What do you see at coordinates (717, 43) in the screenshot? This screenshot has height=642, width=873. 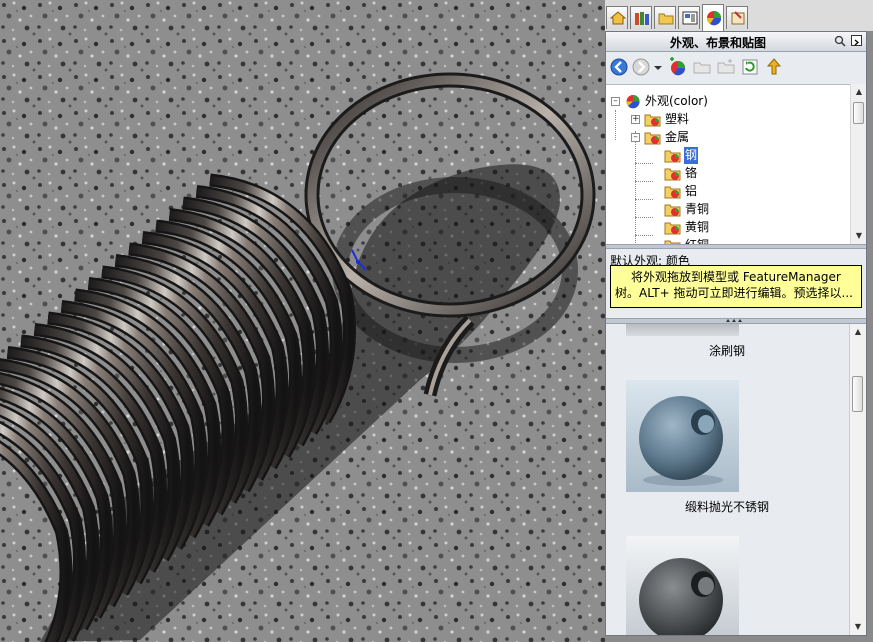 I see `panel-title: 外观、布景和贴图` at bounding box center [717, 43].